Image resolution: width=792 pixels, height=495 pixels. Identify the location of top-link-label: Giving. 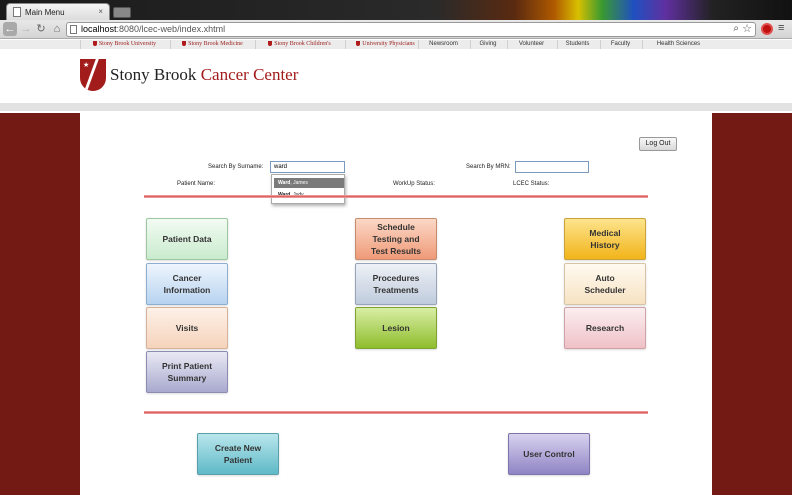
(488, 44).